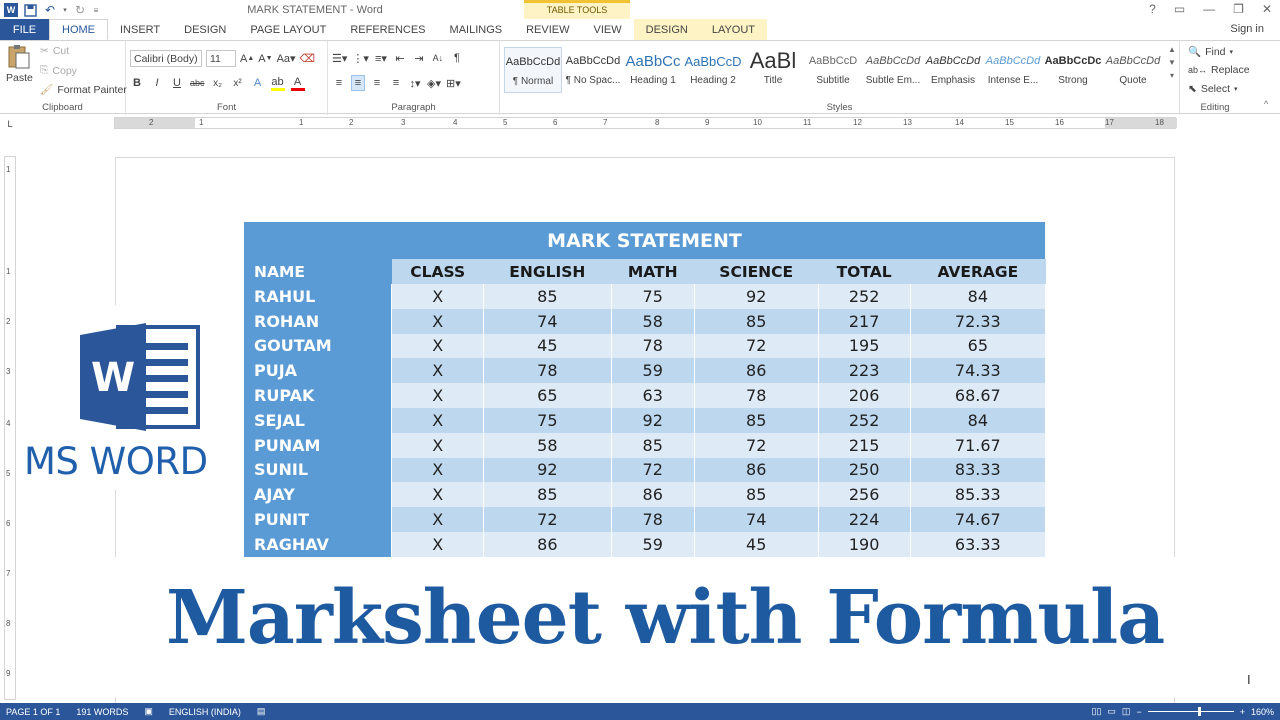 The image size is (1280, 720). Describe the element at coordinates (58, 70) in the screenshot. I see `copy-button: ⎘ Copy` at that location.